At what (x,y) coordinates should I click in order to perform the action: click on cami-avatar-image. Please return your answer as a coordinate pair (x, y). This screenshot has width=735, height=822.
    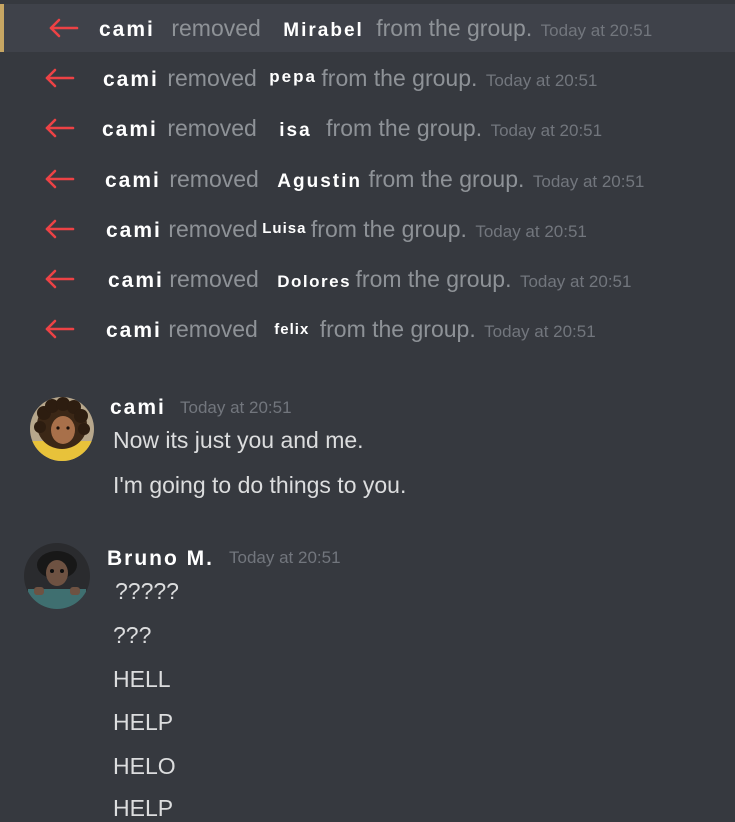
    Looking at the image, I should click on (62, 429).